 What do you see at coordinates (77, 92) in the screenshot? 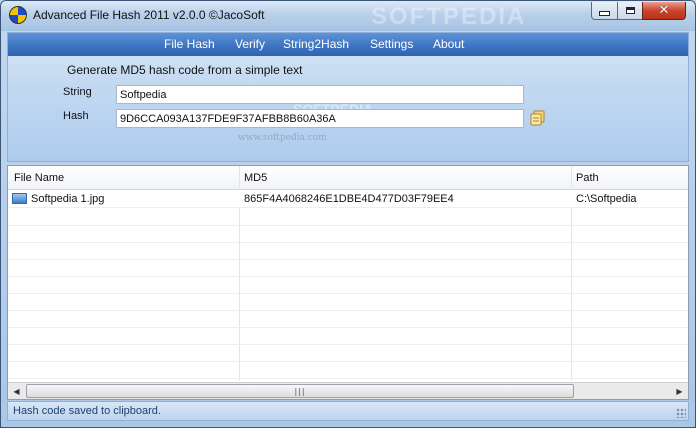
I see `string-label: String` at bounding box center [77, 92].